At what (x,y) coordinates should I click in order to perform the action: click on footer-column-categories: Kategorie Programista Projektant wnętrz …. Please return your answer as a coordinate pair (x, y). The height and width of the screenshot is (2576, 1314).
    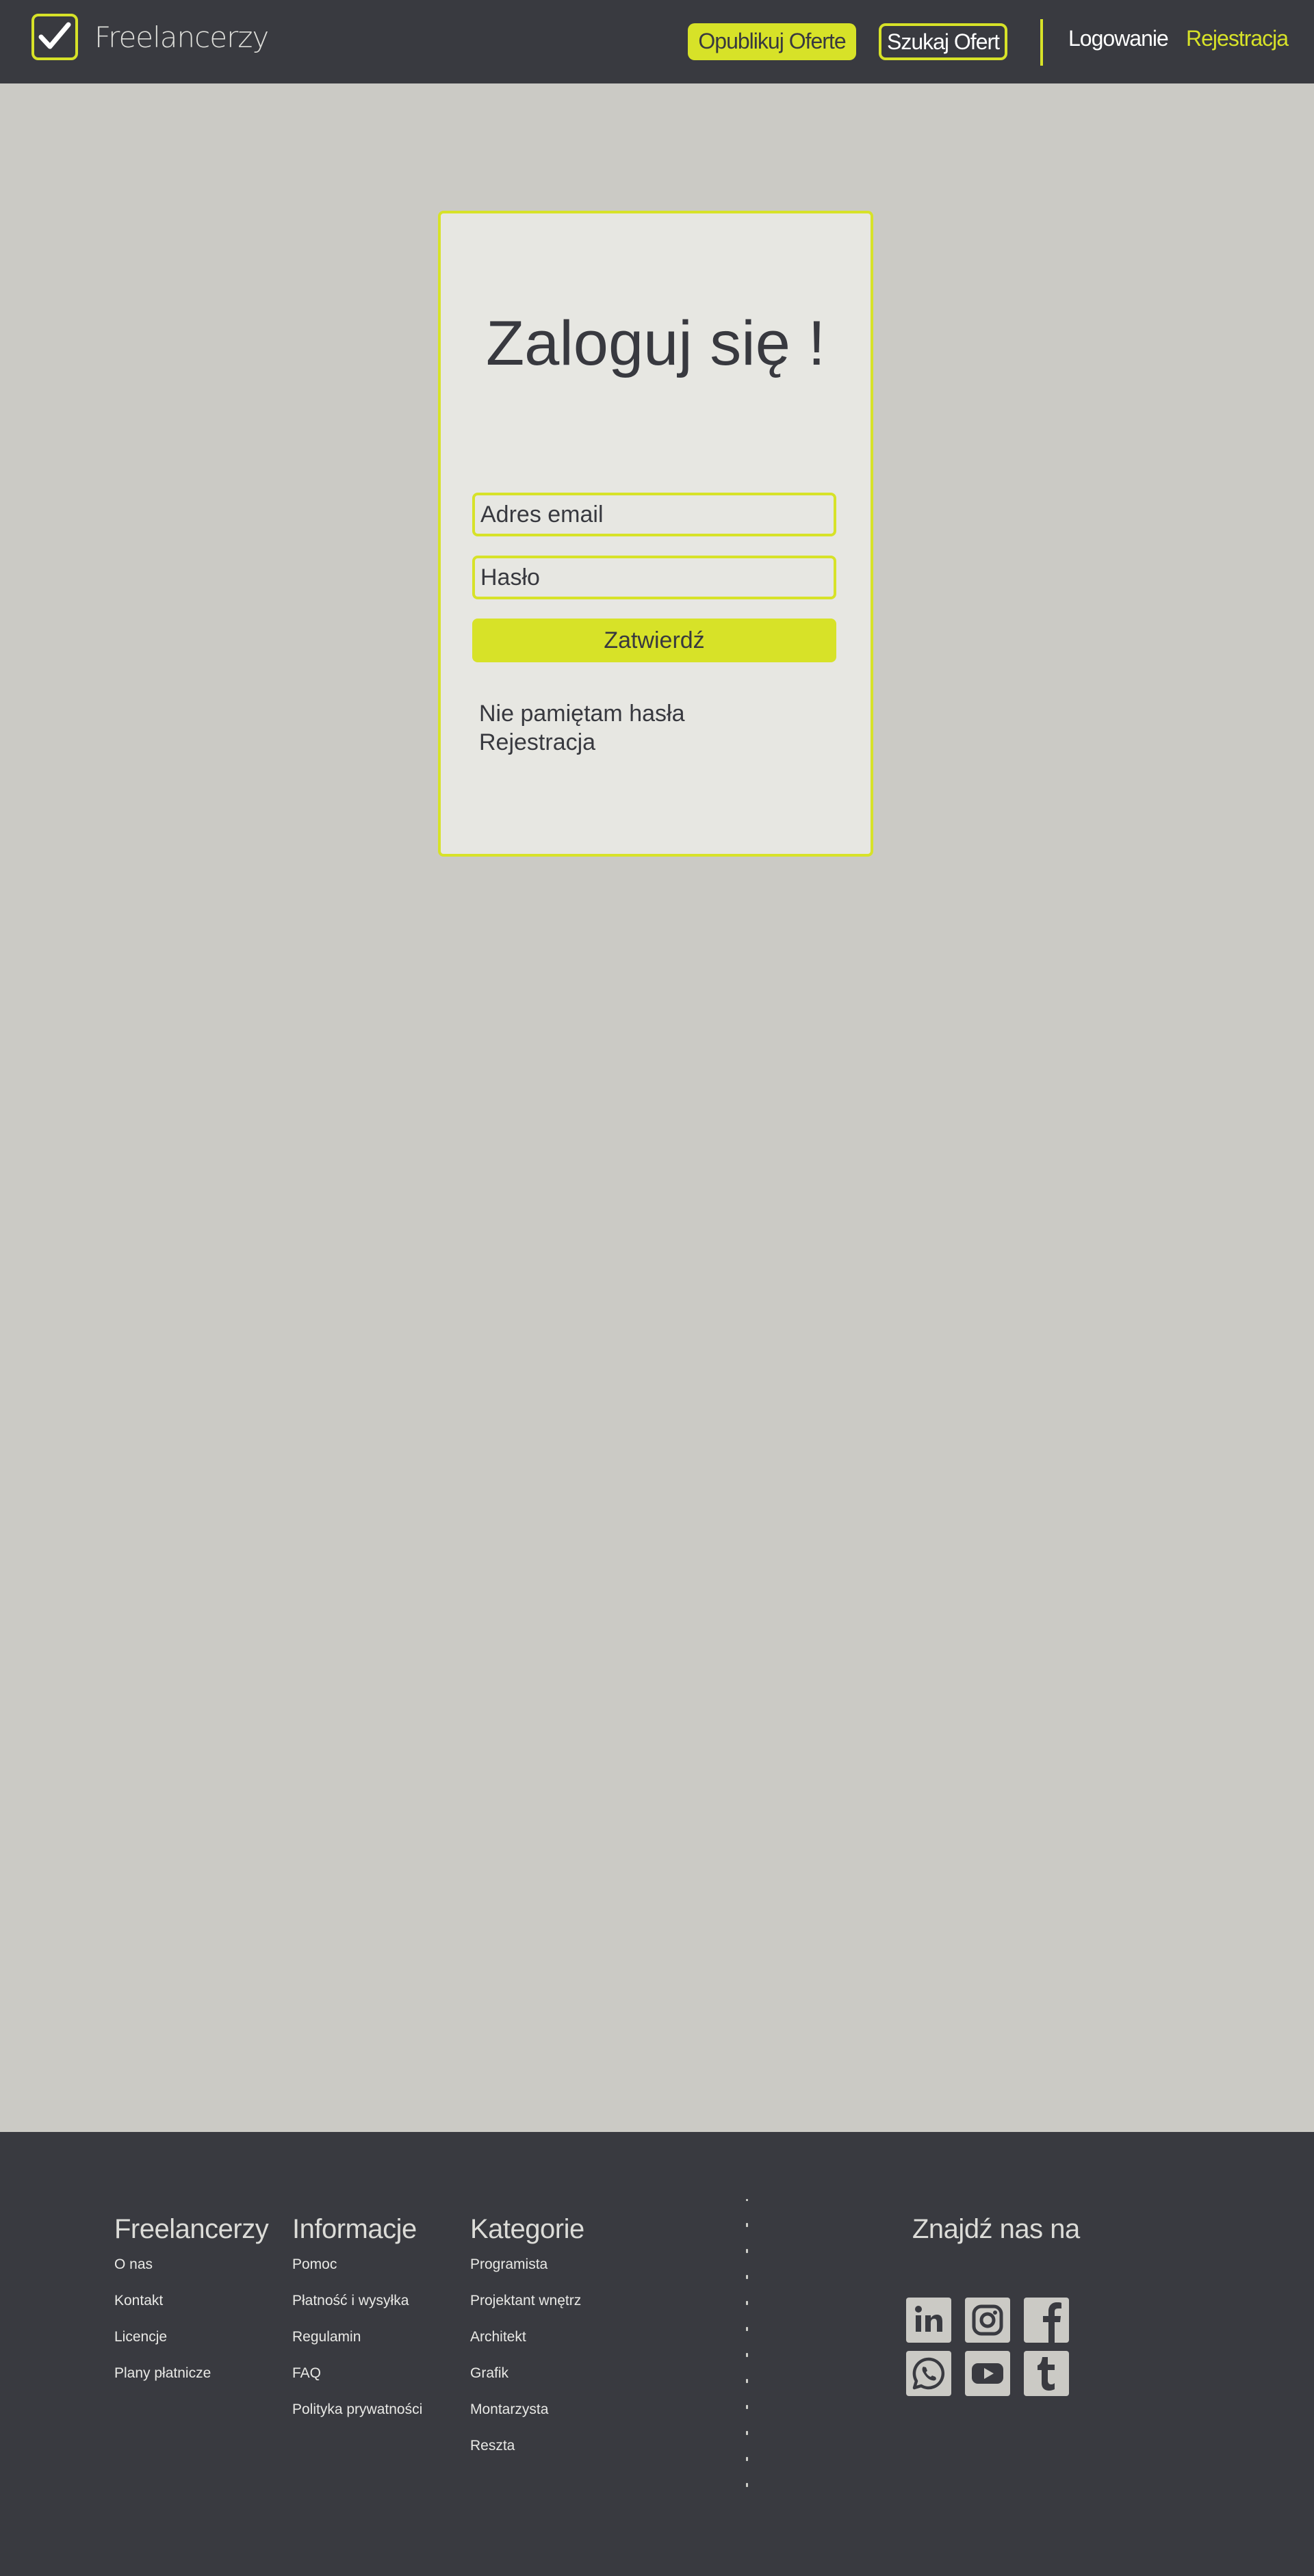
    Looking at the image, I should click on (527, 2343).